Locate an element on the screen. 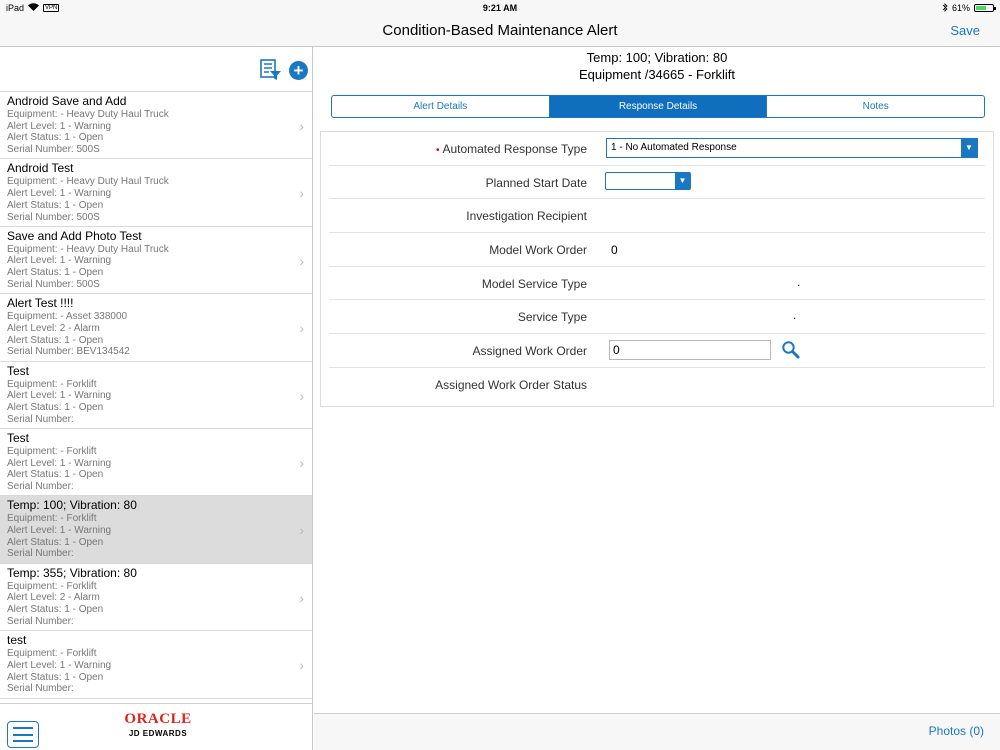 This screenshot has width=1000, height=750. investigation-recipient-label: Investigation Recipient is located at coordinates (526, 216).